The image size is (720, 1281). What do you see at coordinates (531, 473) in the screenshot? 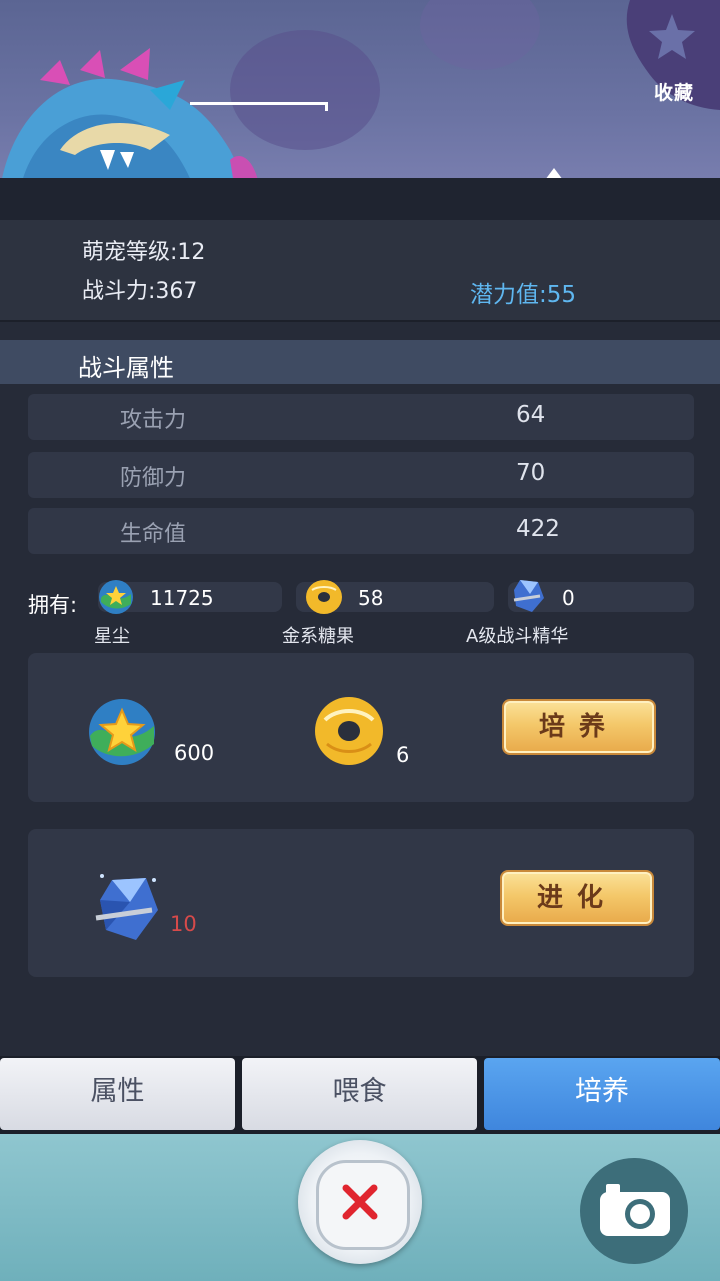
I see `stat-value: 70` at bounding box center [531, 473].